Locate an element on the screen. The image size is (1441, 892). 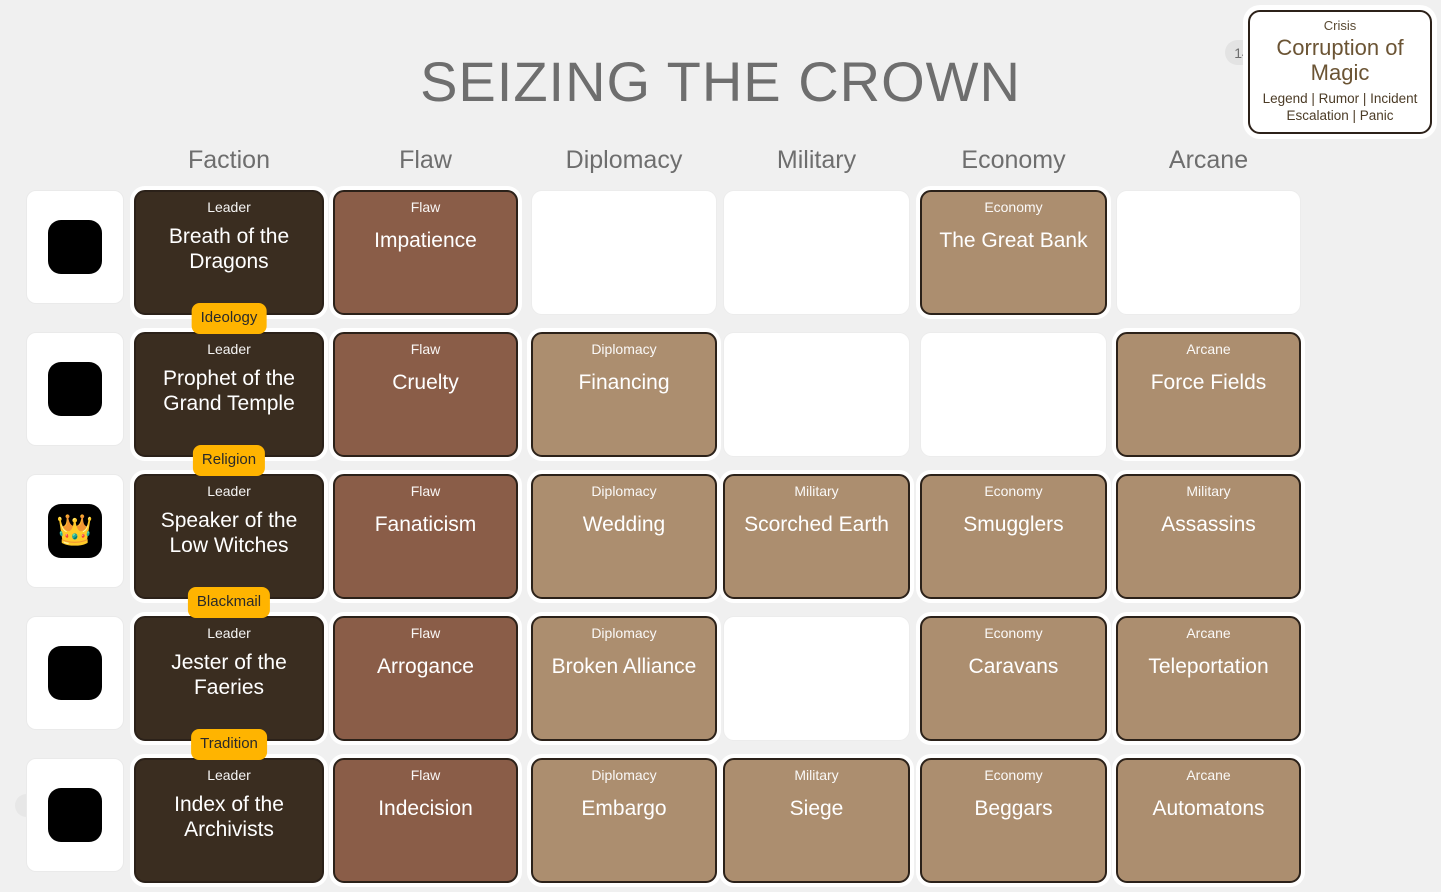
card-slot: Leader Speaker of the Low Witches is located at coordinates (229, 536).